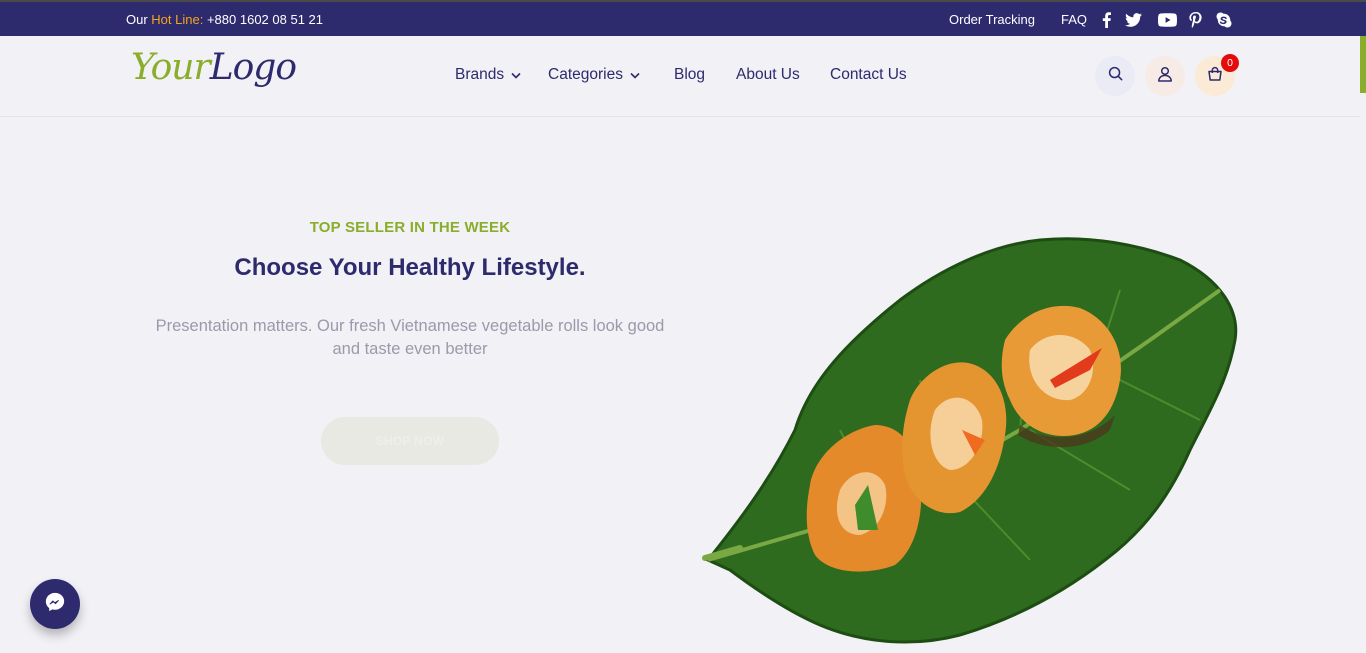 This screenshot has width=1366, height=653. I want to click on nav-item-blog: Blog, so click(689, 75).